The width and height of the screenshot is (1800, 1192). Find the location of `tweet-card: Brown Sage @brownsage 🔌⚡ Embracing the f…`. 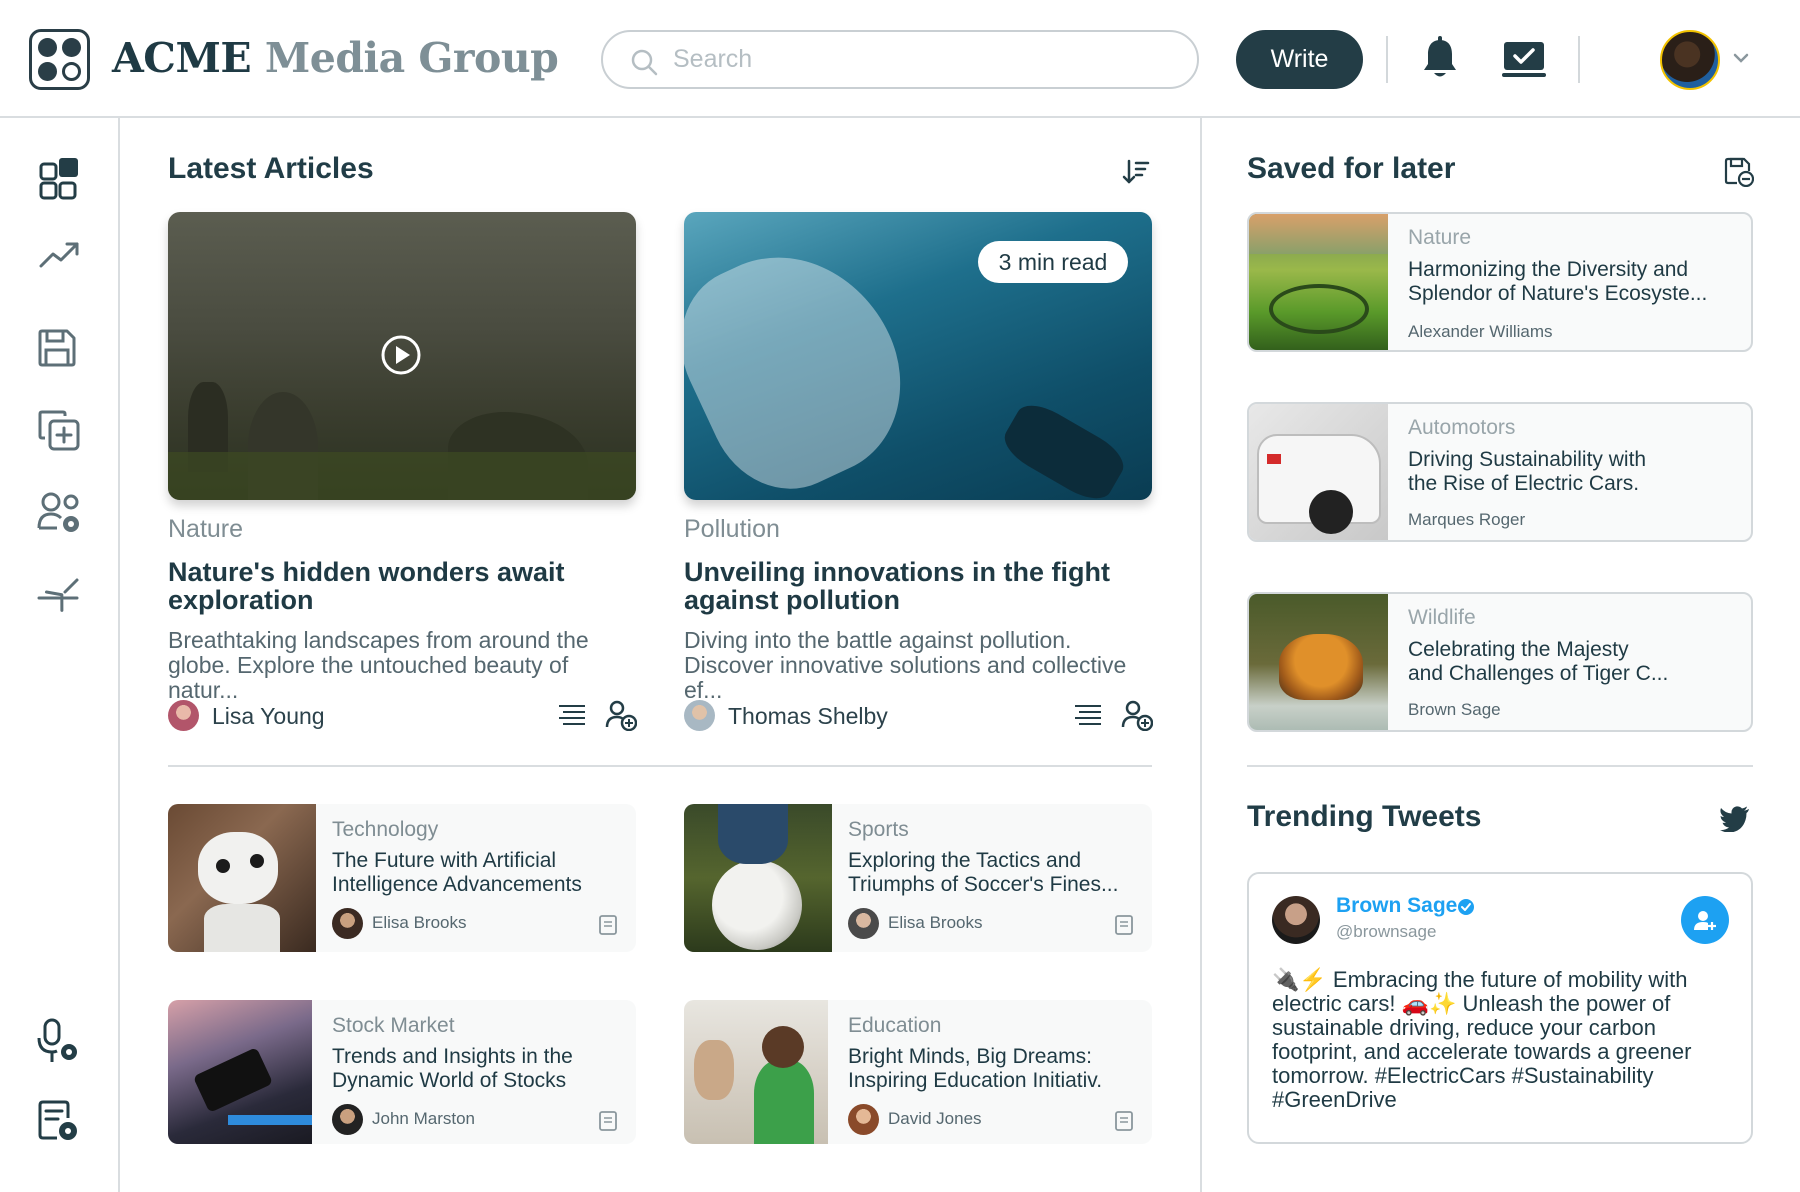

tweet-card: Brown Sage @brownsage 🔌⚡ Embracing the f… is located at coordinates (1500, 1008).